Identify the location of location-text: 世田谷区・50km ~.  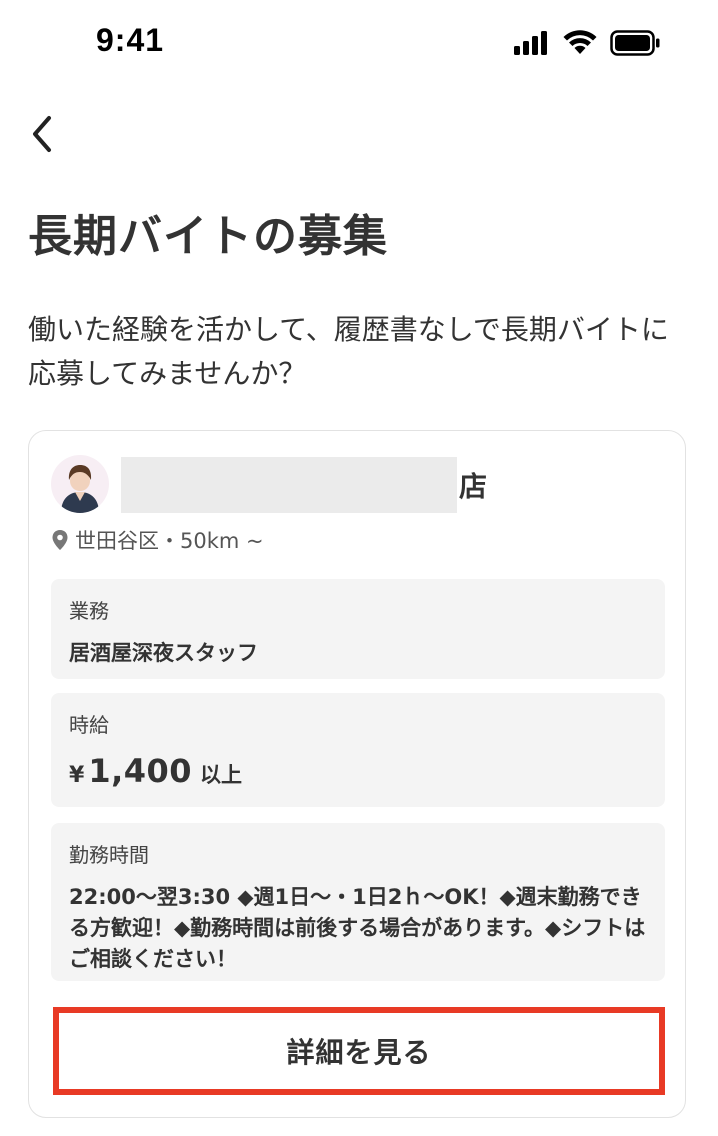
(169, 541).